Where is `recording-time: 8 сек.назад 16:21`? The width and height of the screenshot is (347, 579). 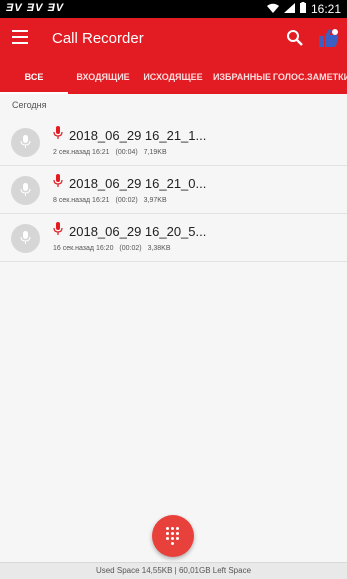 recording-time: 8 сек.назад 16:21 is located at coordinates (81, 200).